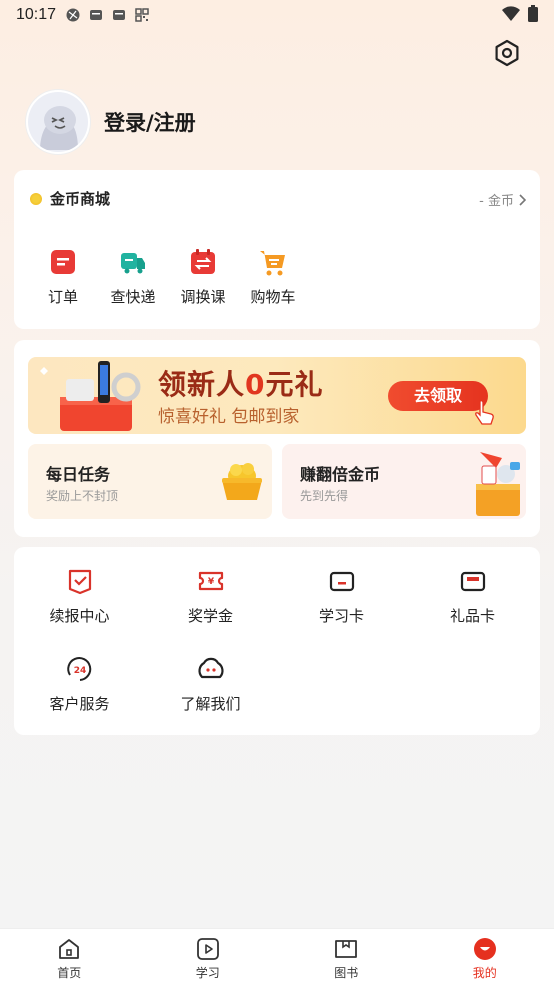 The image size is (554, 986). Describe the element at coordinates (277, 15) in the screenshot. I see `status-bar: 10:17` at that location.